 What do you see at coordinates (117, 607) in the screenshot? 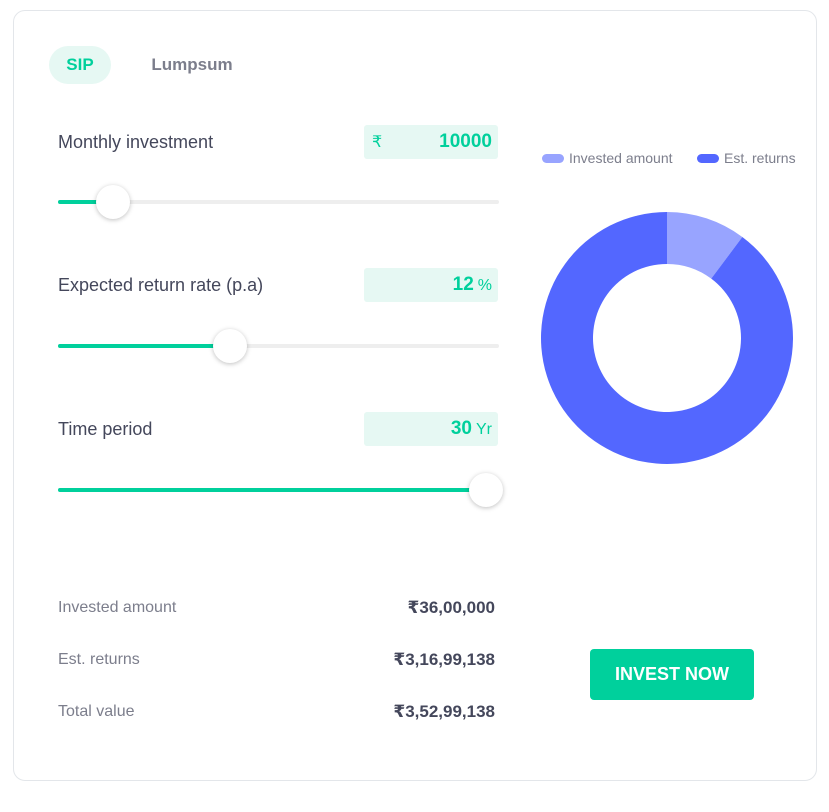
I see `invested-amount-label: Invested amount` at bounding box center [117, 607].